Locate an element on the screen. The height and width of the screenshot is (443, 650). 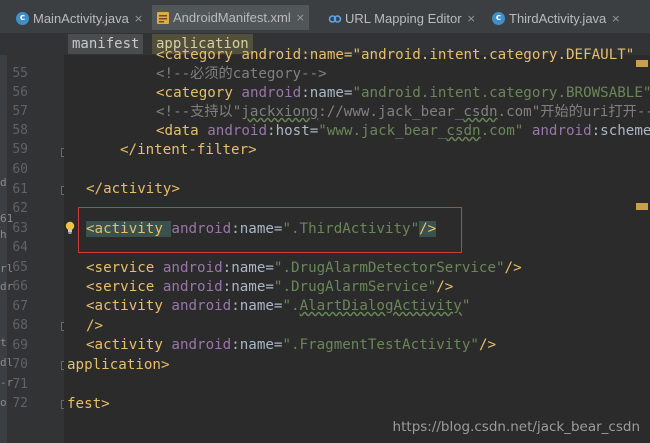
comment-token: csdn is located at coordinates (480, 112).